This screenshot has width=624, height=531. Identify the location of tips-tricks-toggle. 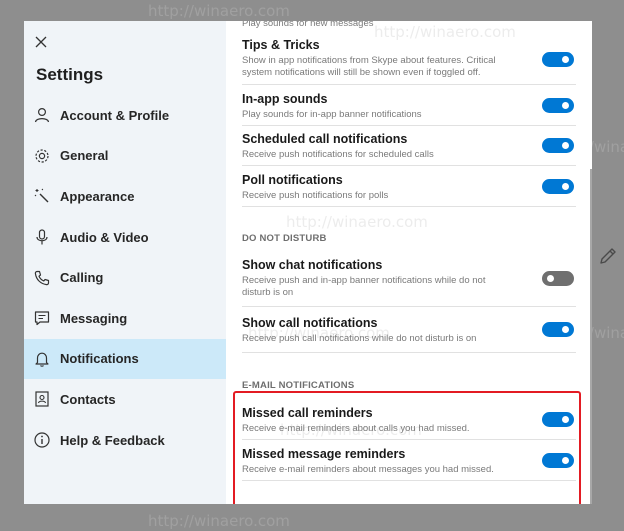
(558, 59).